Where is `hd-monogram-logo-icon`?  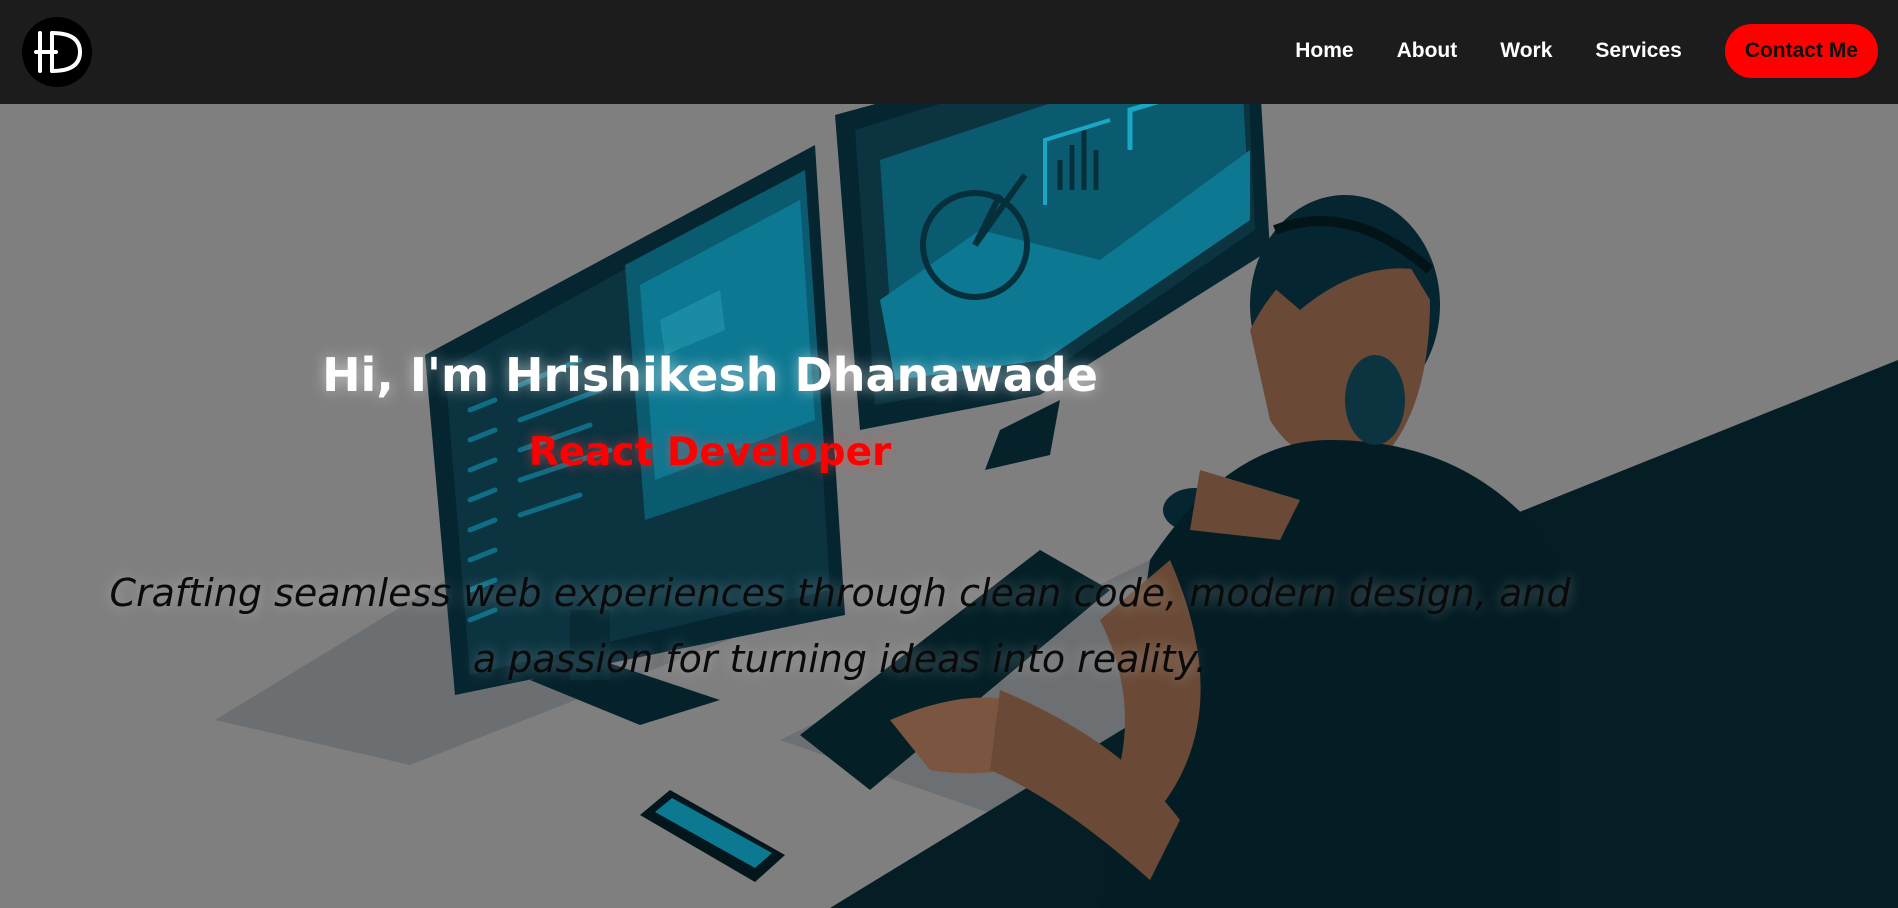
hd-monogram-logo-icon is located at coordinates (58, 52).